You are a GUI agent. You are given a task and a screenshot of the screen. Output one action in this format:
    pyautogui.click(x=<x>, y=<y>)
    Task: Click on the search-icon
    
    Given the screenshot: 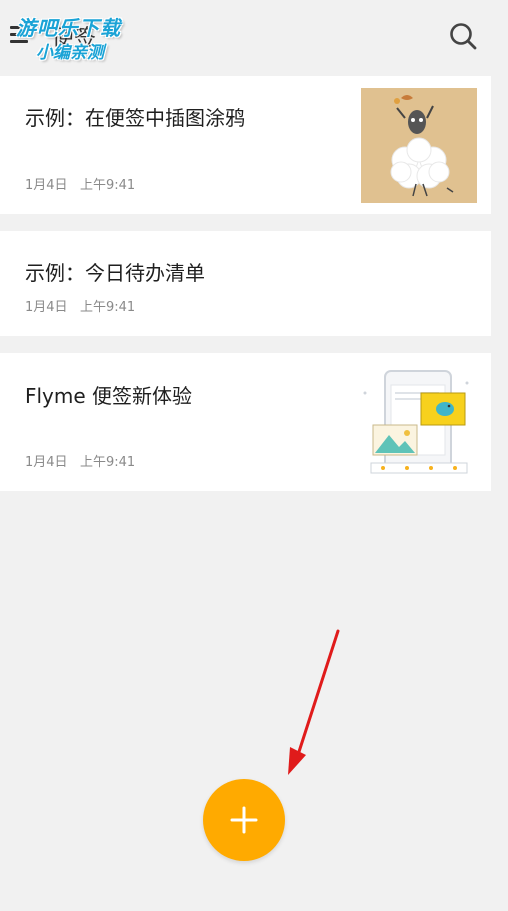 What is the action you would take?
    pyautogui.click(x=463, y=36)
    